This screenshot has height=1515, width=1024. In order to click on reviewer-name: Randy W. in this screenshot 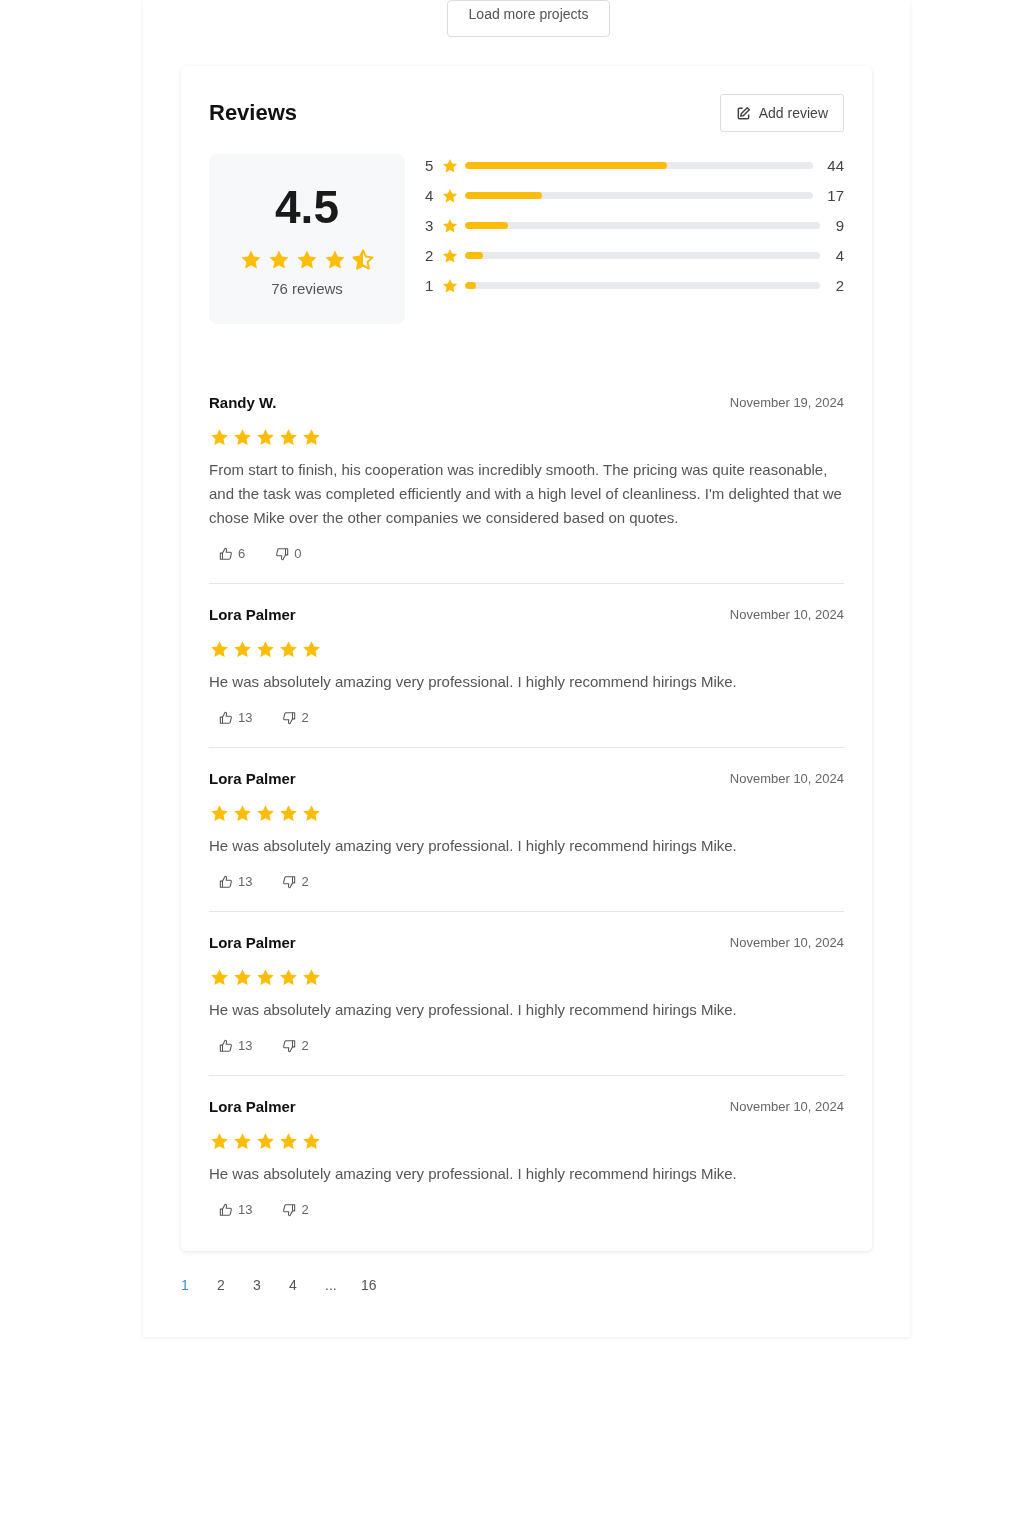, I will do `click(243, 402)`.